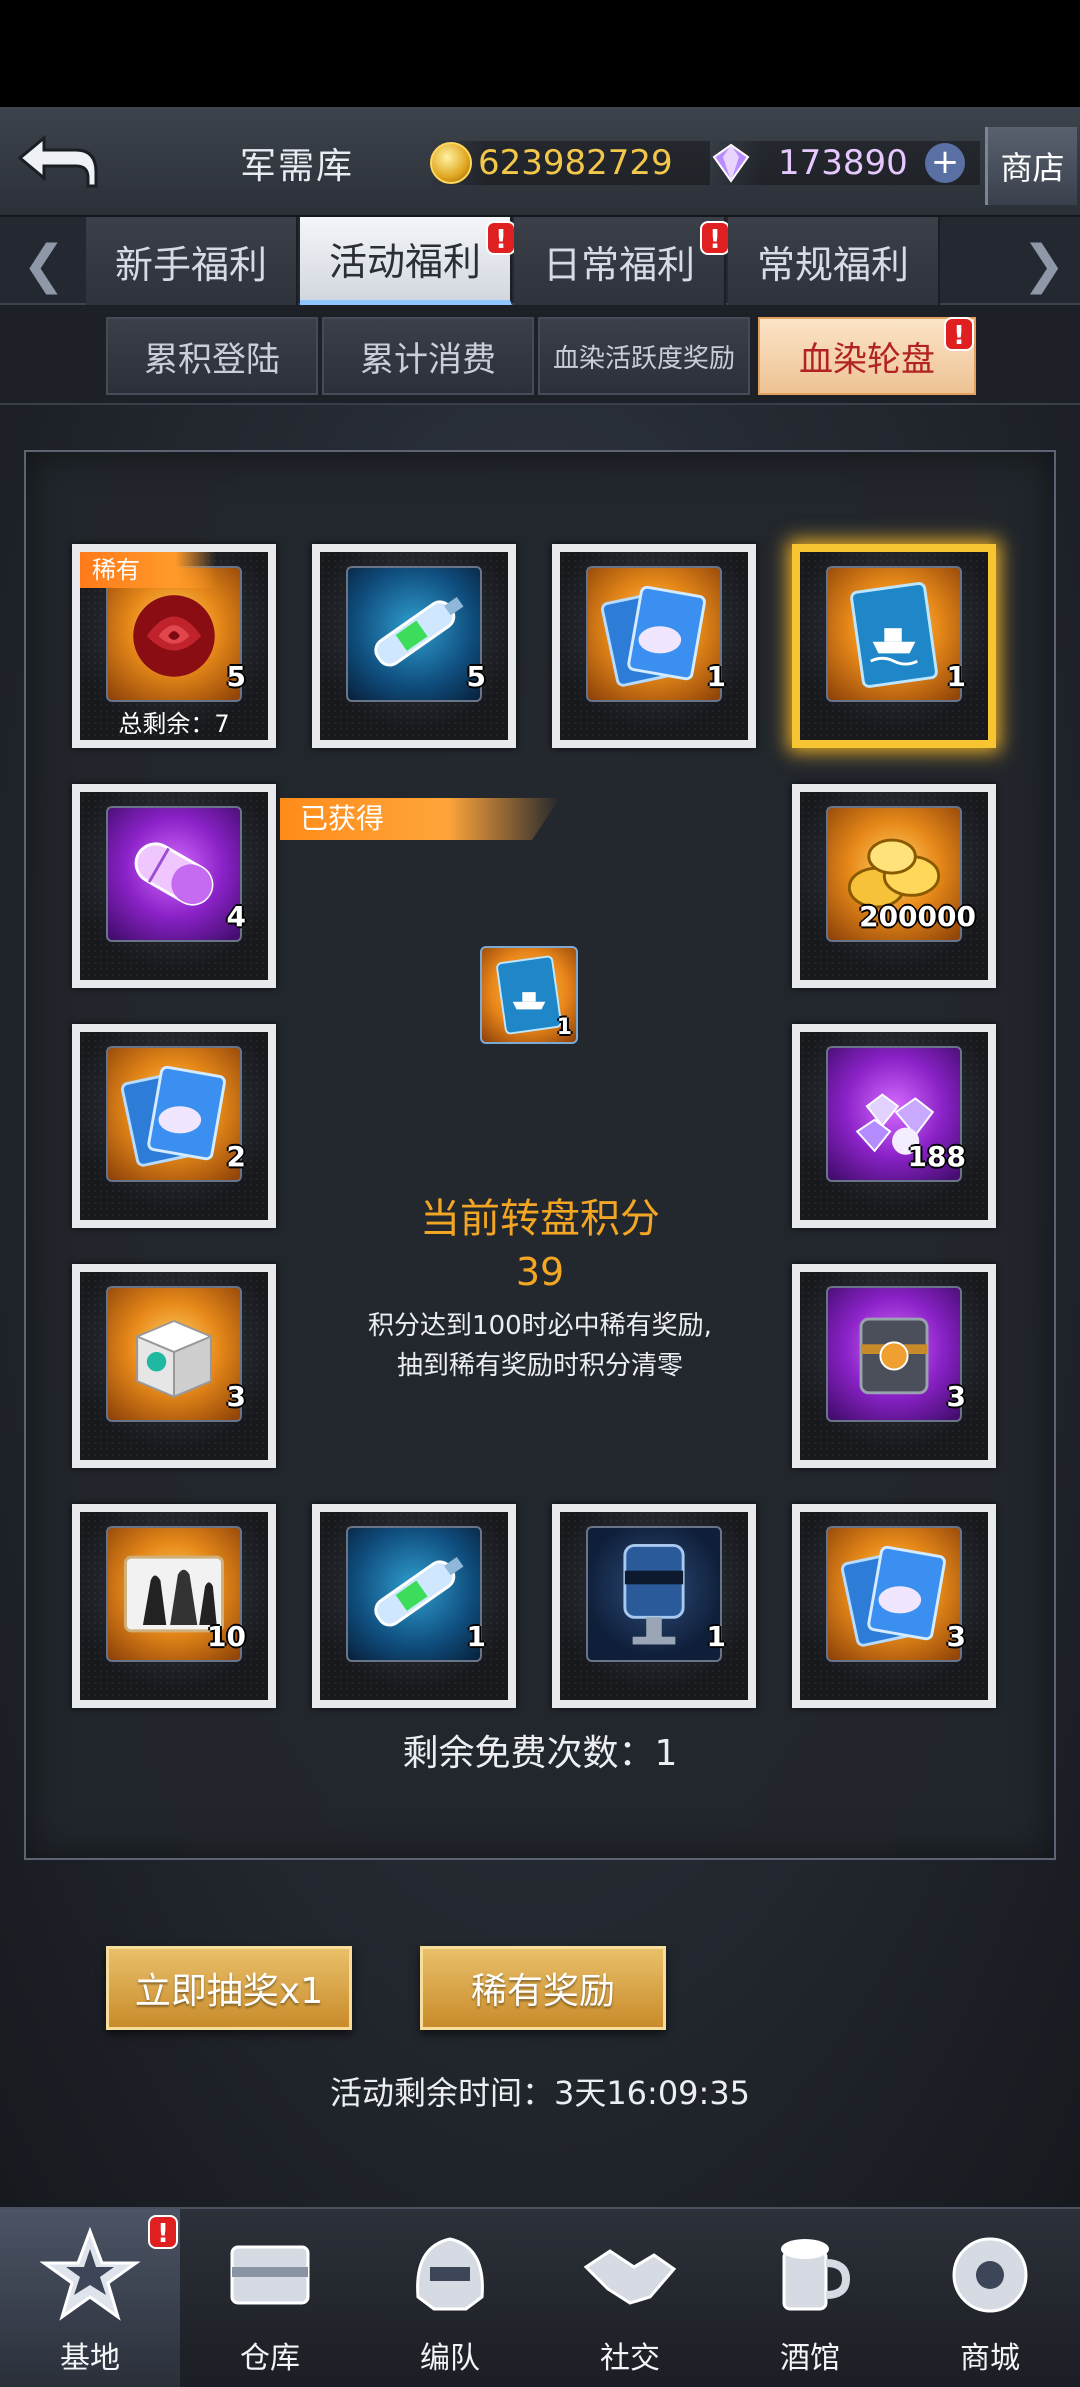  I want to click on nav-mall-label: 商城, so click(990, 2358).